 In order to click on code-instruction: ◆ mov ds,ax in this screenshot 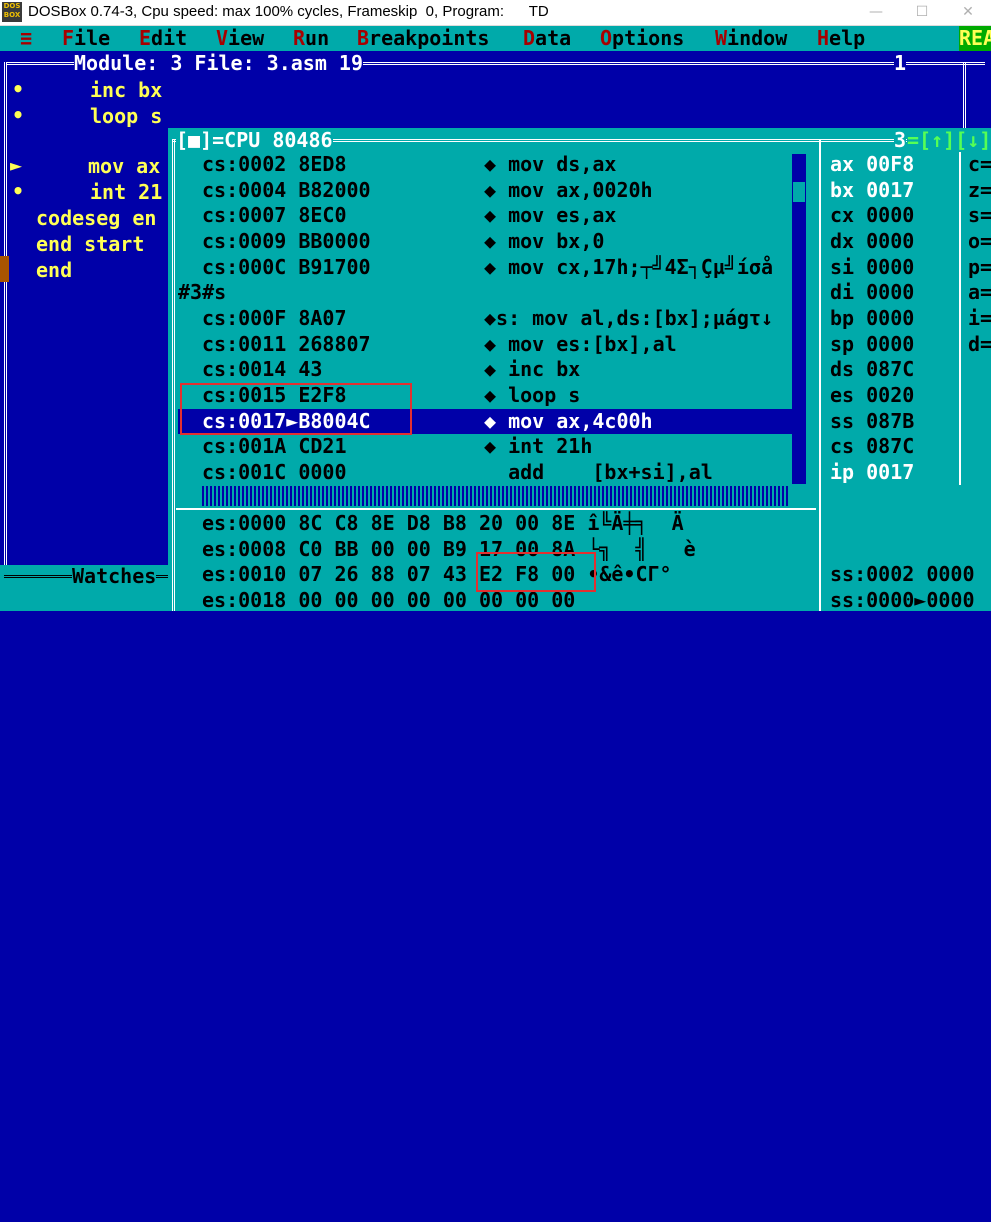, I will do `click(550, 165)`.